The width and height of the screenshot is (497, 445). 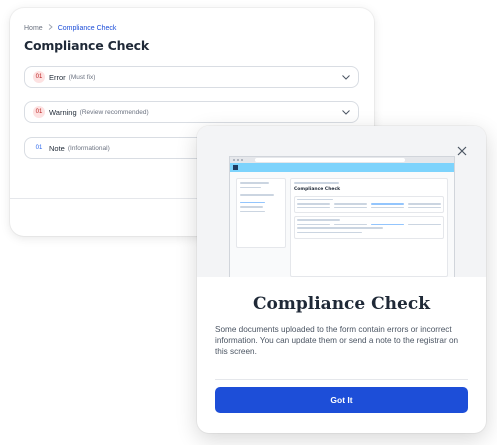 I want to click on address-bar, so click(x=330, y=160).